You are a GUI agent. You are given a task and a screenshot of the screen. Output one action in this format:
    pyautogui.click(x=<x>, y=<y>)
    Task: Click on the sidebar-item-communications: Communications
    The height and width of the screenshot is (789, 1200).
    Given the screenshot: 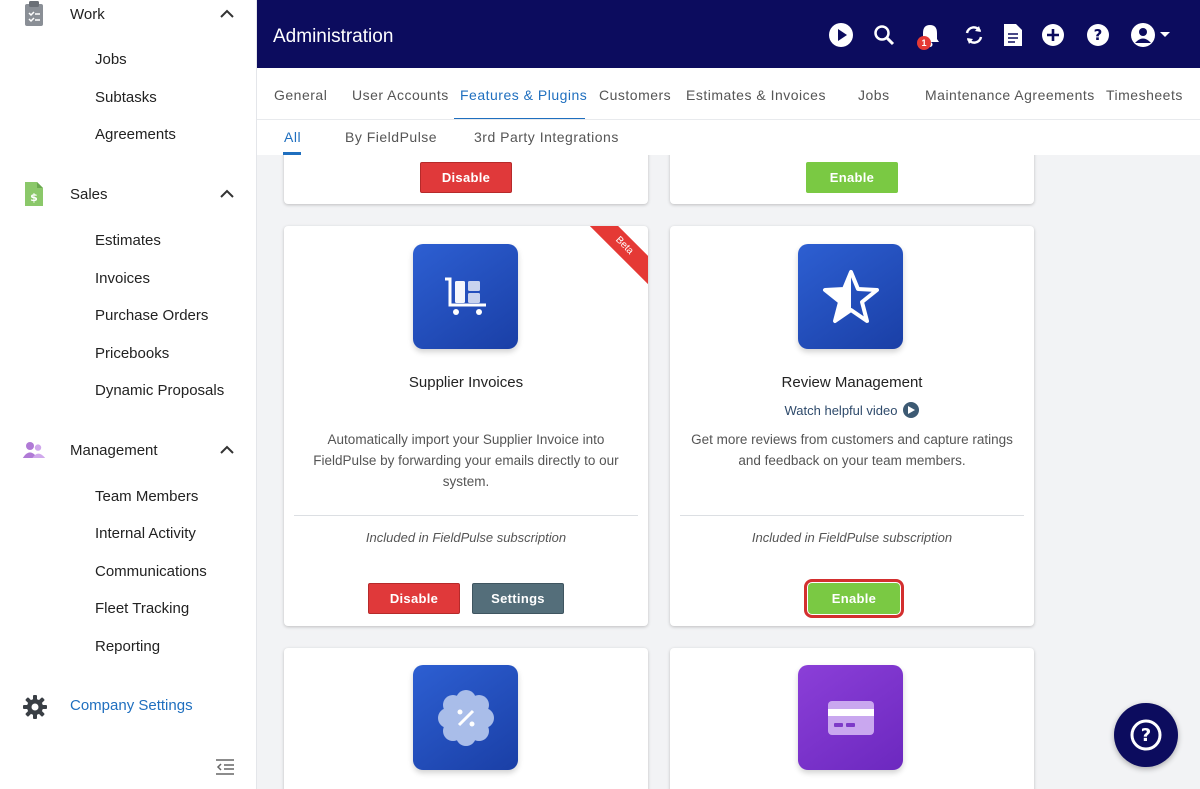 What is the action you would take?
    pyautogui.click(x=151, y=572)
    